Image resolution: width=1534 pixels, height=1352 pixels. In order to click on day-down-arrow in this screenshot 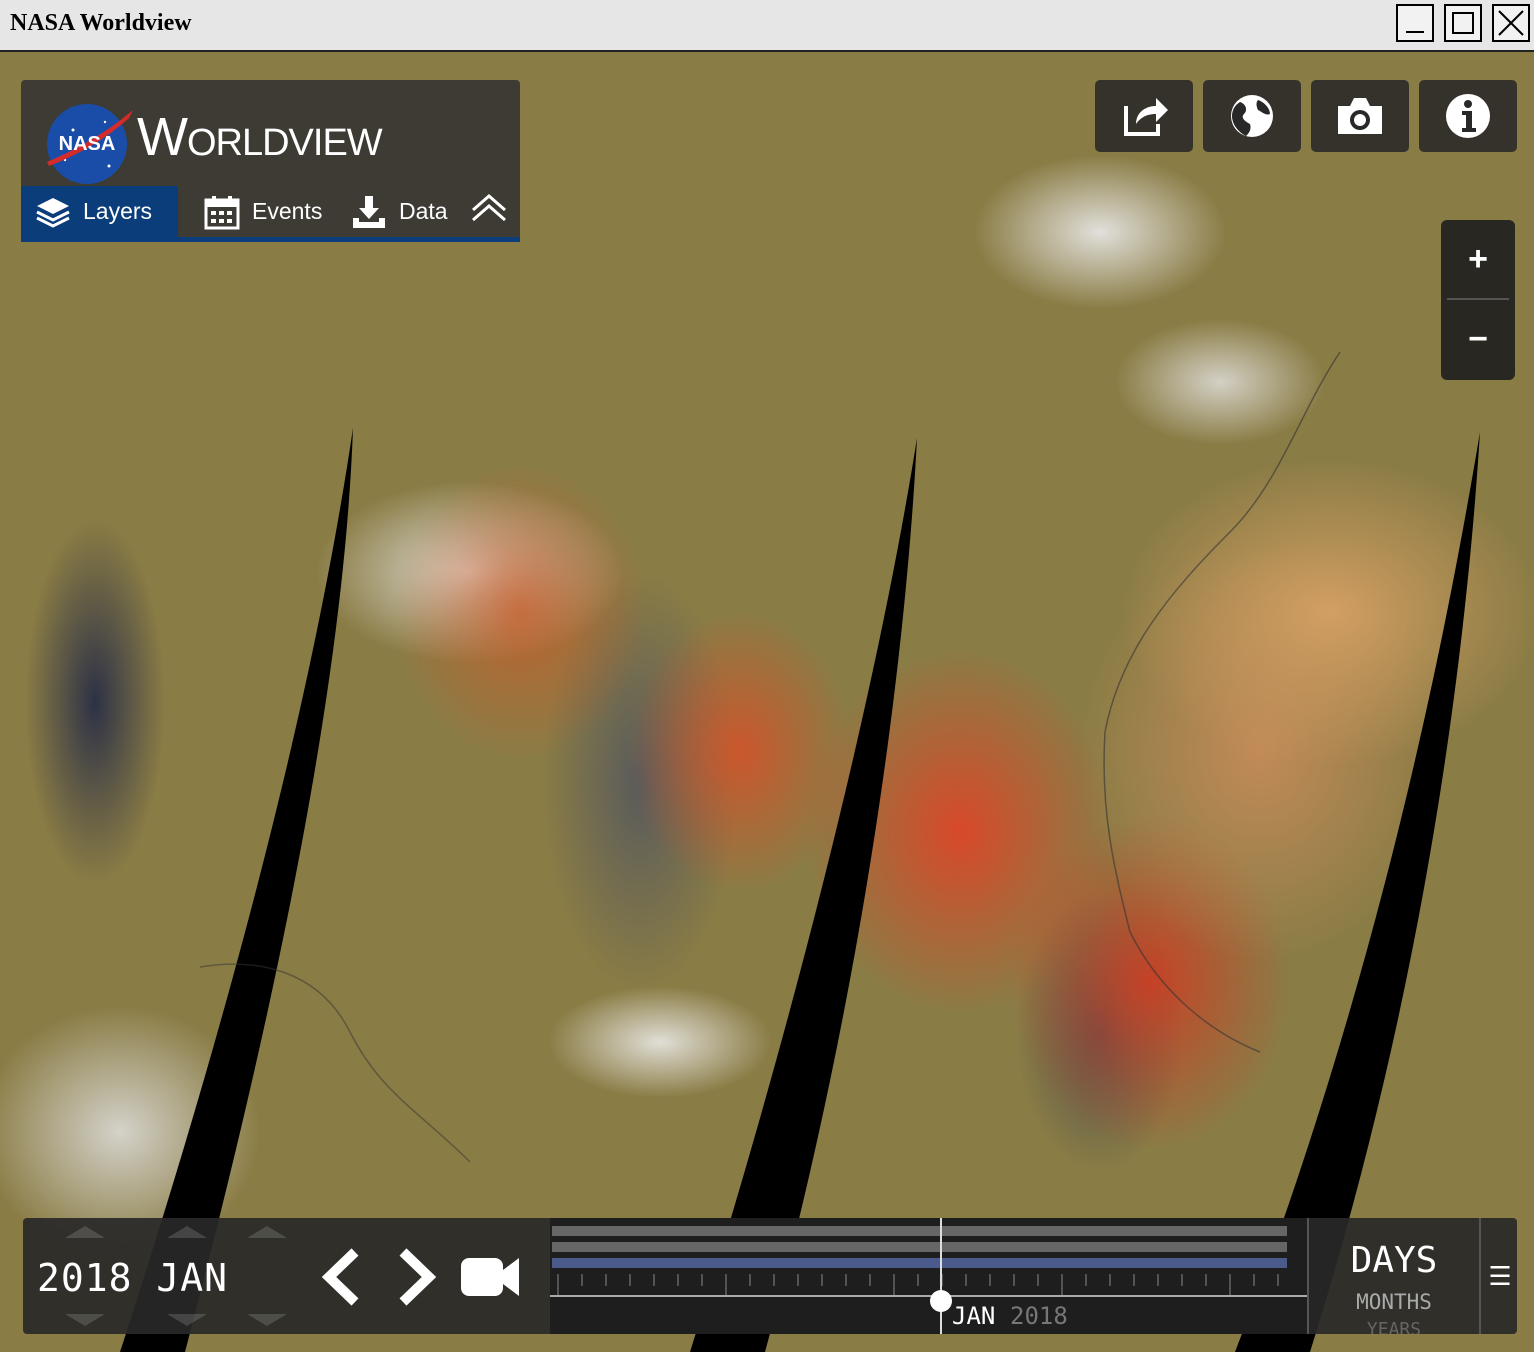, I will do `click(267, 1320)`.